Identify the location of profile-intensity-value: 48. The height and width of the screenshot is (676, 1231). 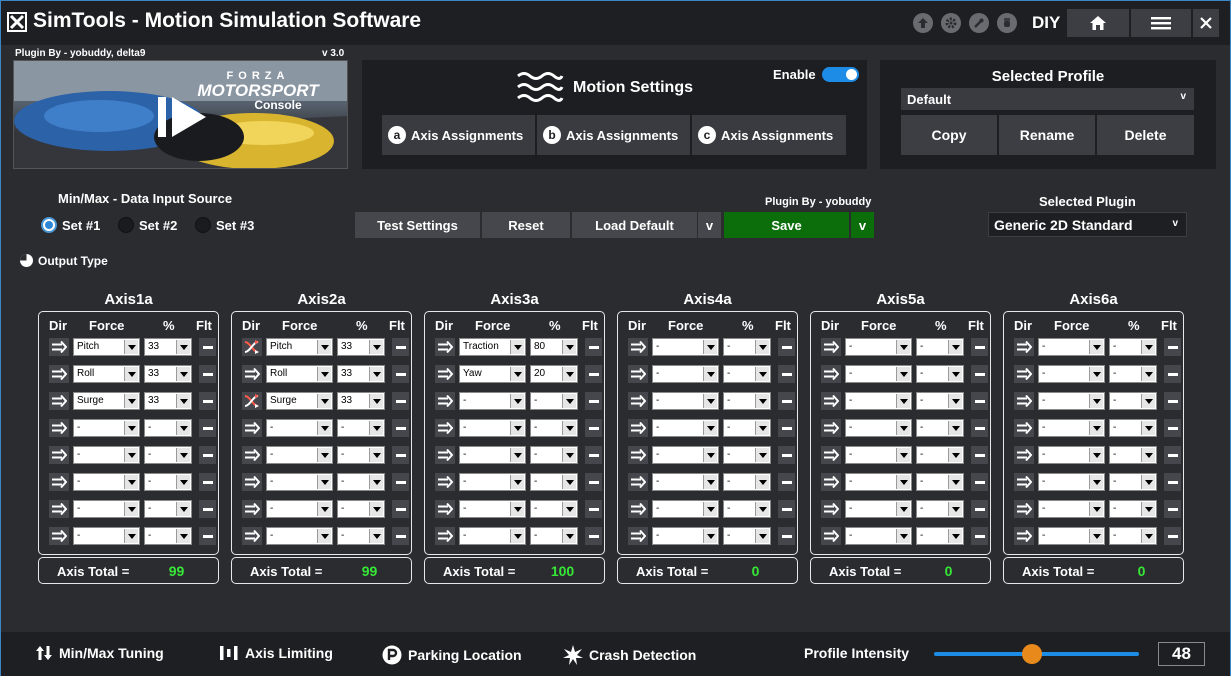
(1181, 654).